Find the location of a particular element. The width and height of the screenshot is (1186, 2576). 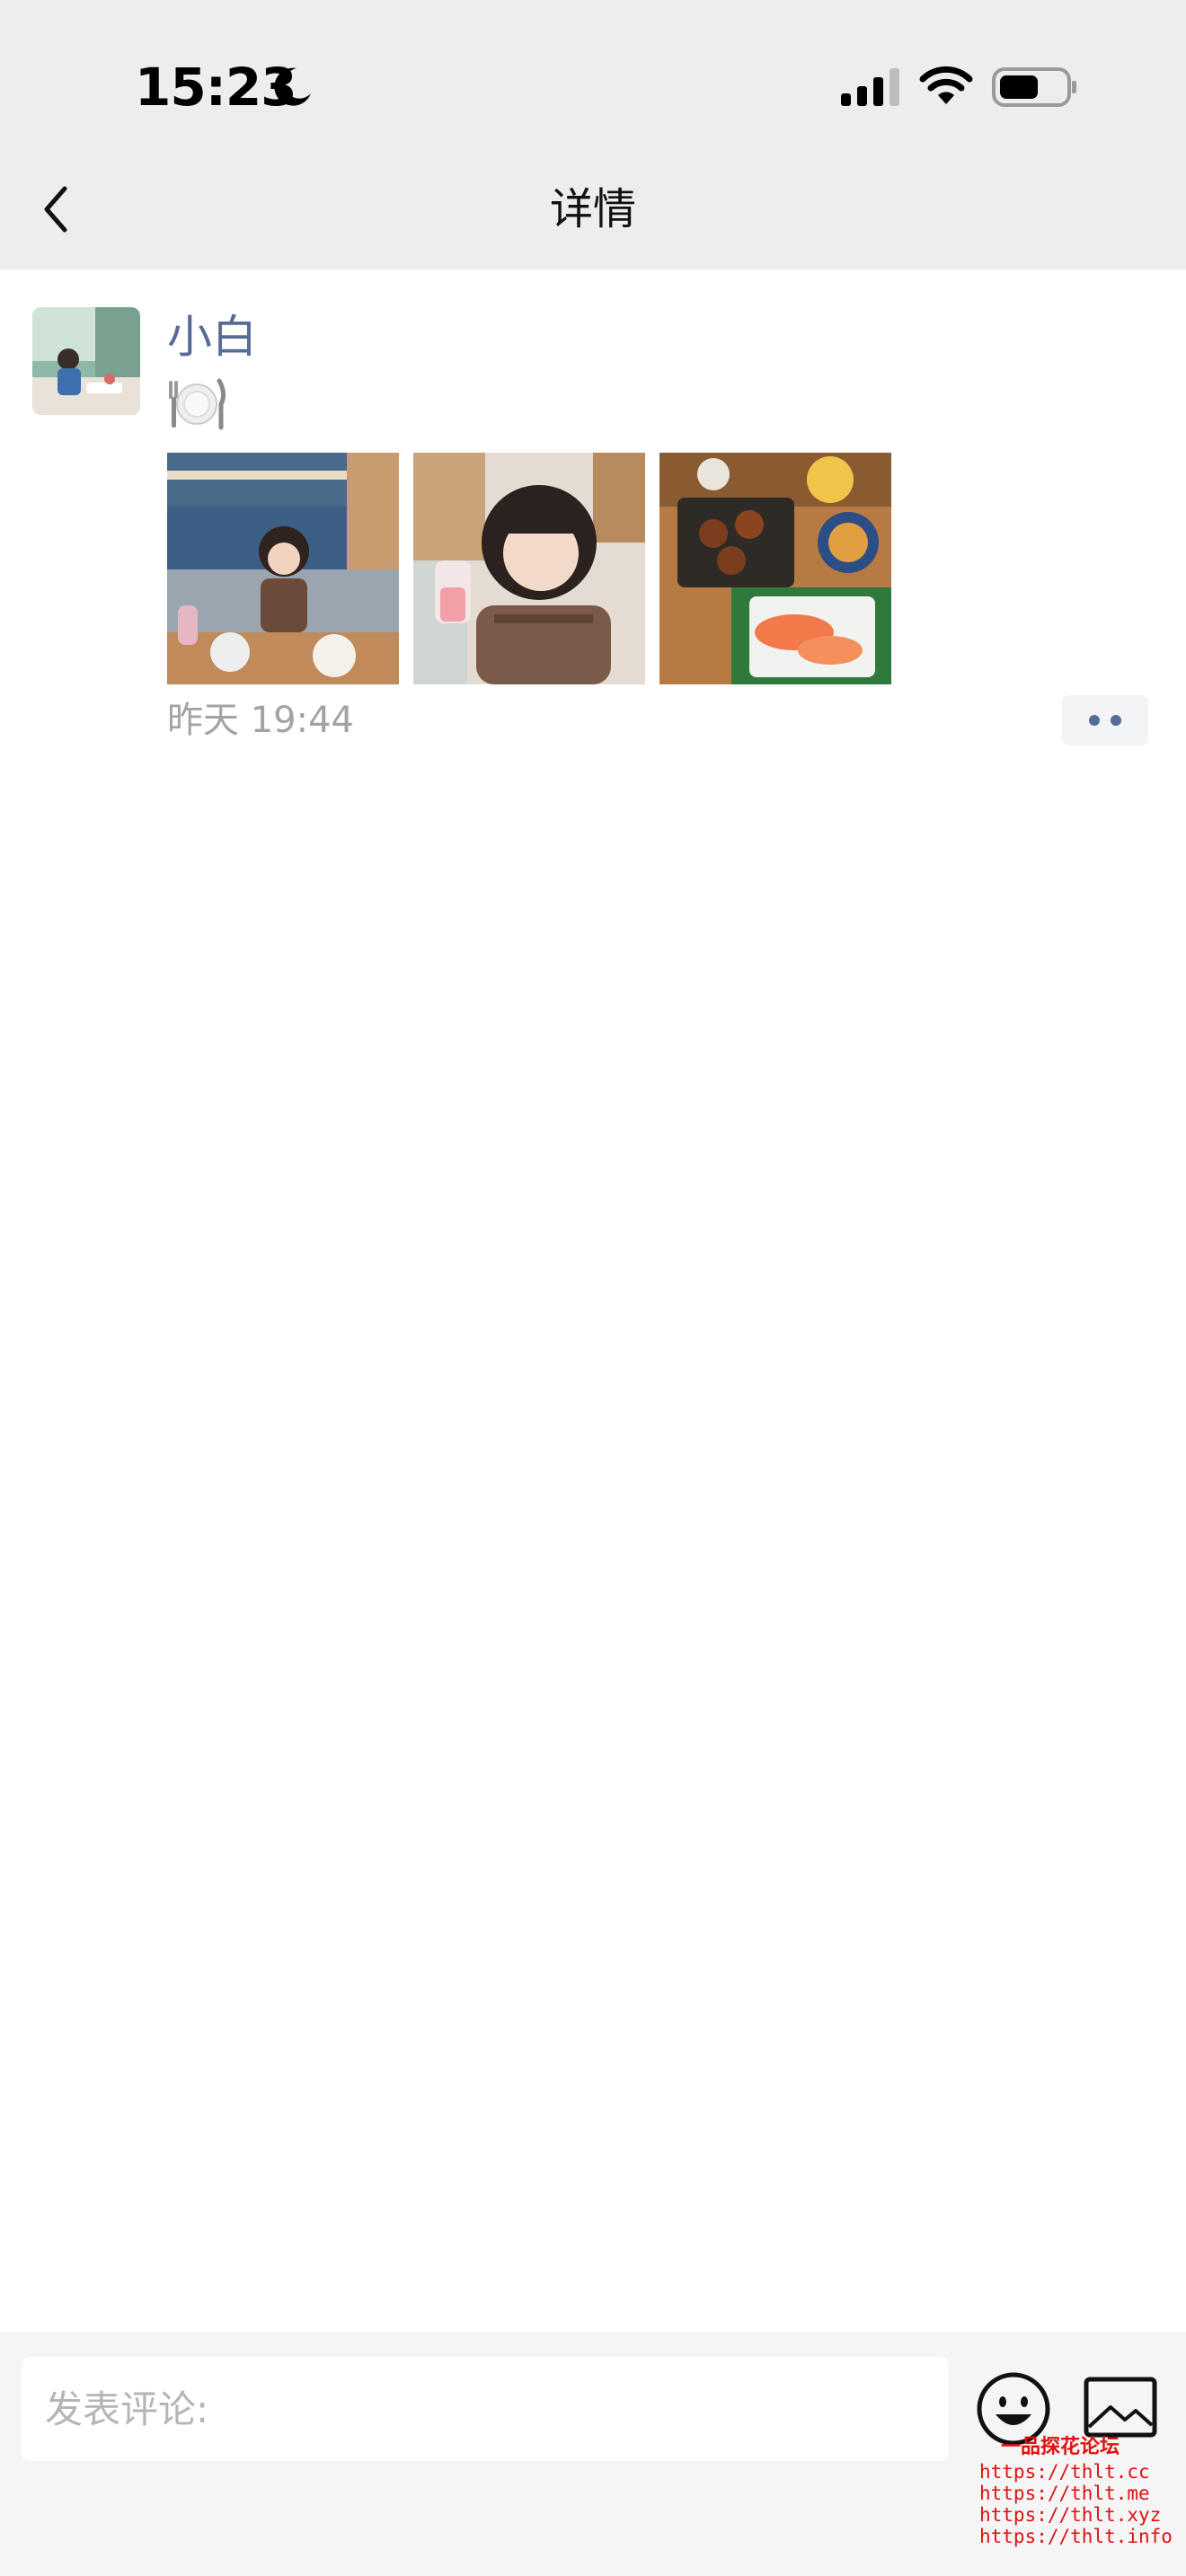

photo-girl-selfie-with-drink is located at coordinates (529, 568).